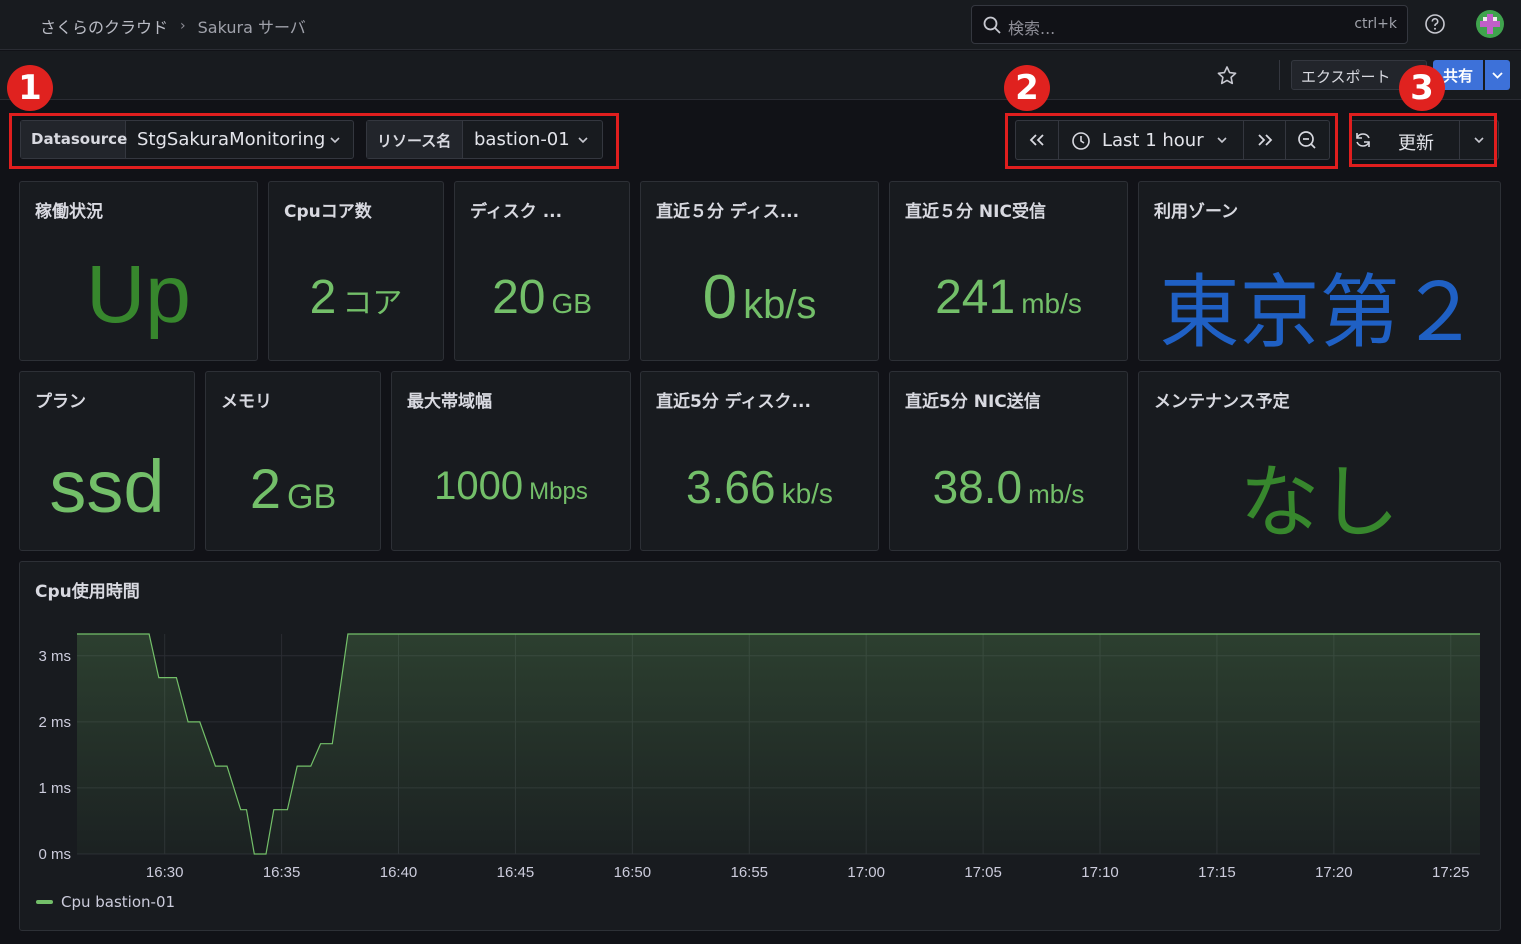 This screenshot has width=1521, height=944. I want to click on x-tick-label: 17:00, so click(866, 872).